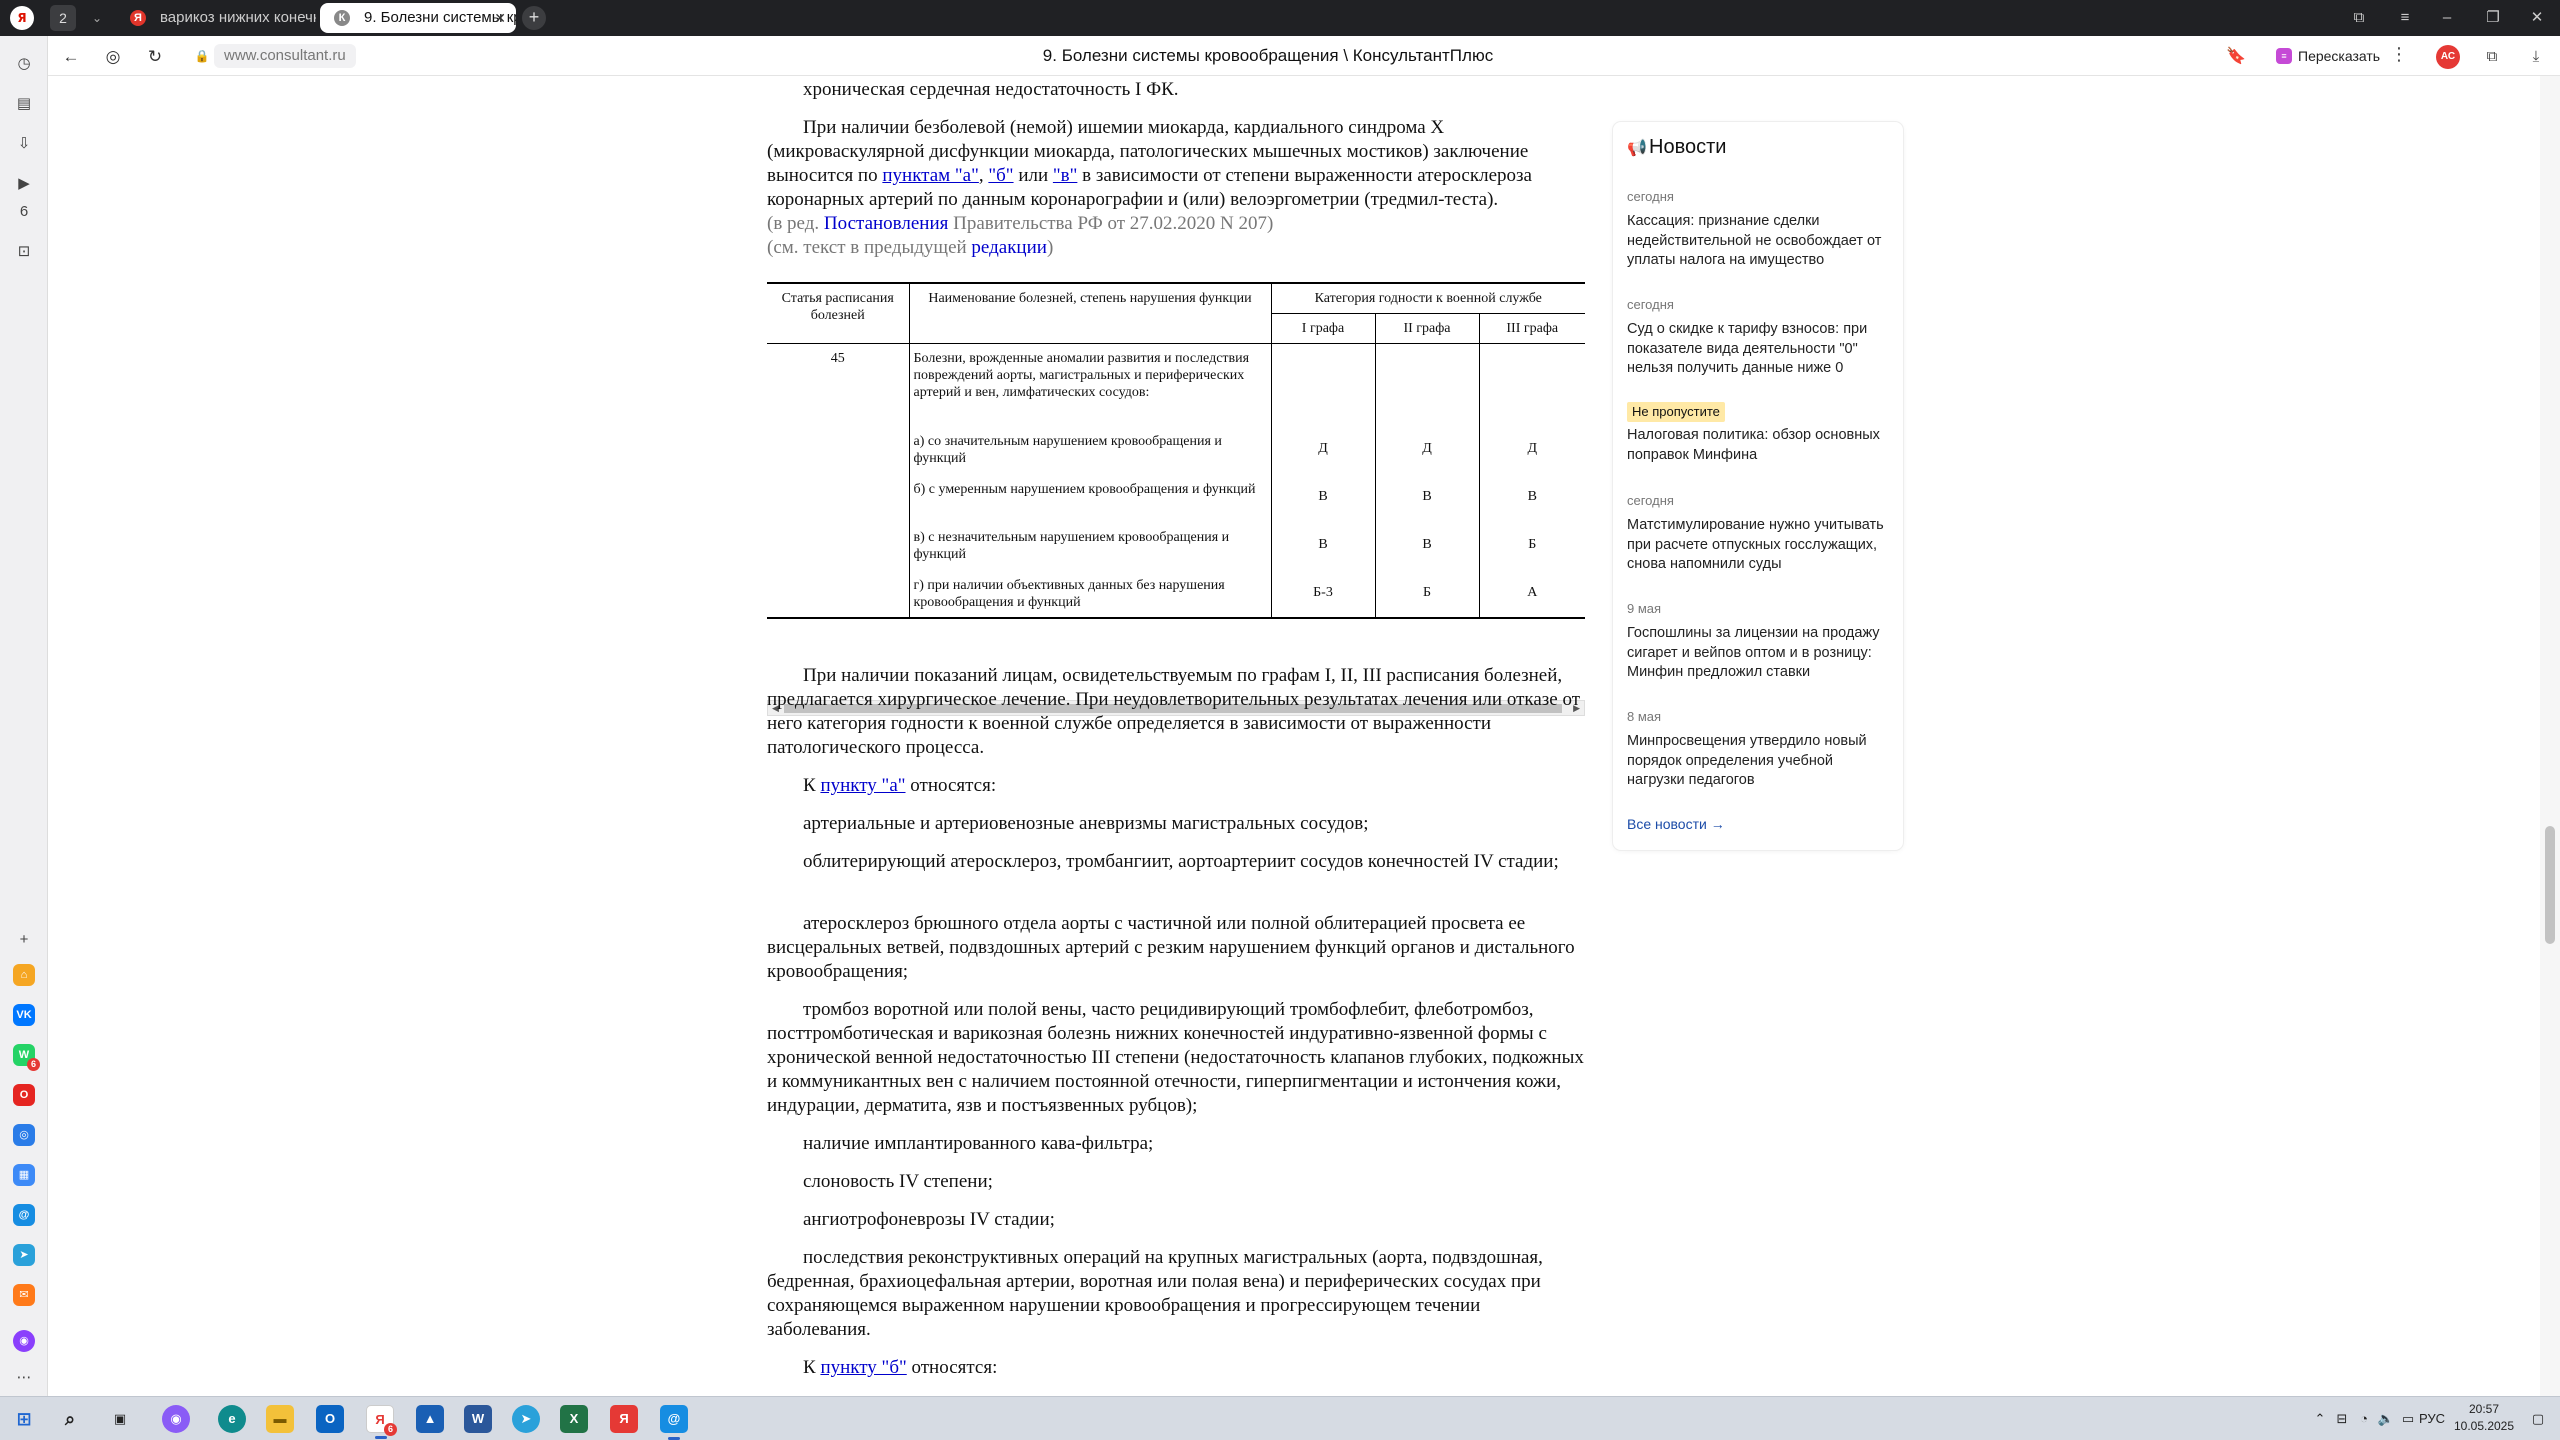  I want to click on profile-avatar: АС, so click(2448, 57).